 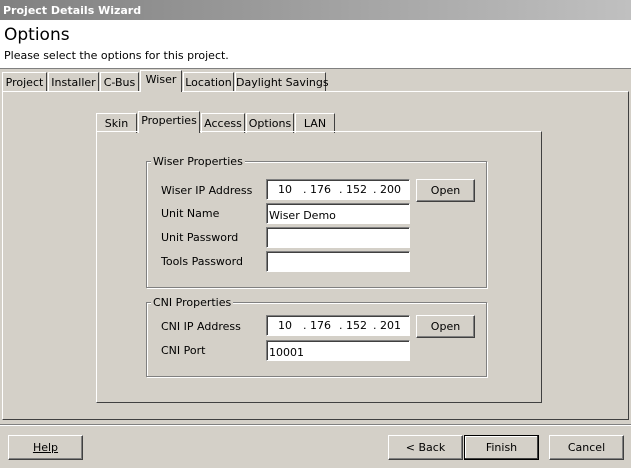 I want to click on tab-label: Project, so click(x=24, y=82).